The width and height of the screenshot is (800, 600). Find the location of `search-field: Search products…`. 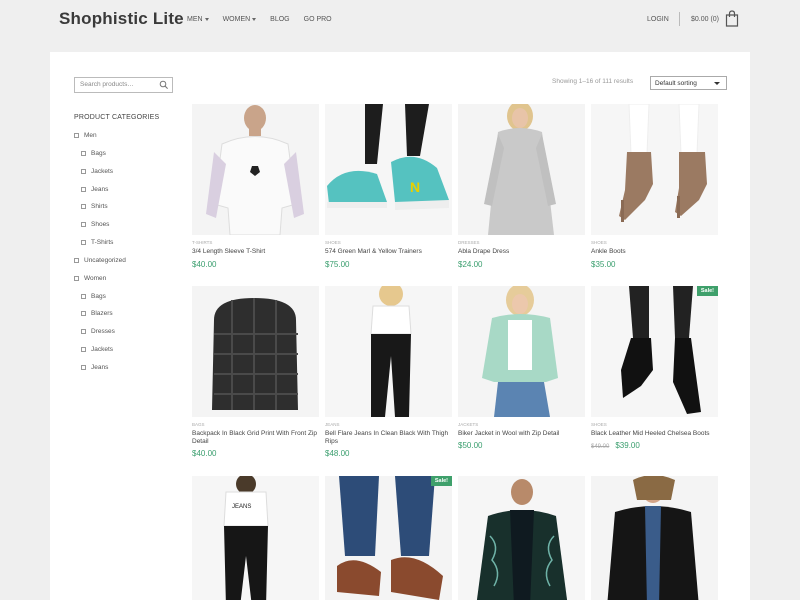

search-field: Search products… is located at coordinates (123, 85).